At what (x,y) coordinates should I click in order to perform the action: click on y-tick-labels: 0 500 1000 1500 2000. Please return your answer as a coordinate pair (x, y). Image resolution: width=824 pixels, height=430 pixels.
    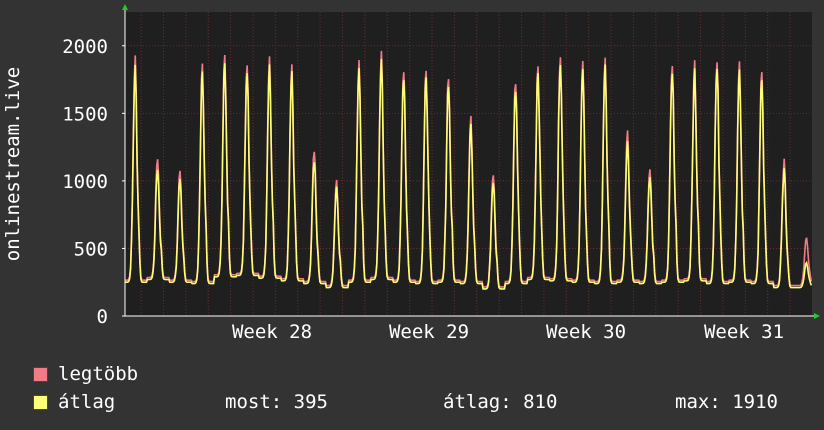
    Looking at the image, I should click on (93, 182).